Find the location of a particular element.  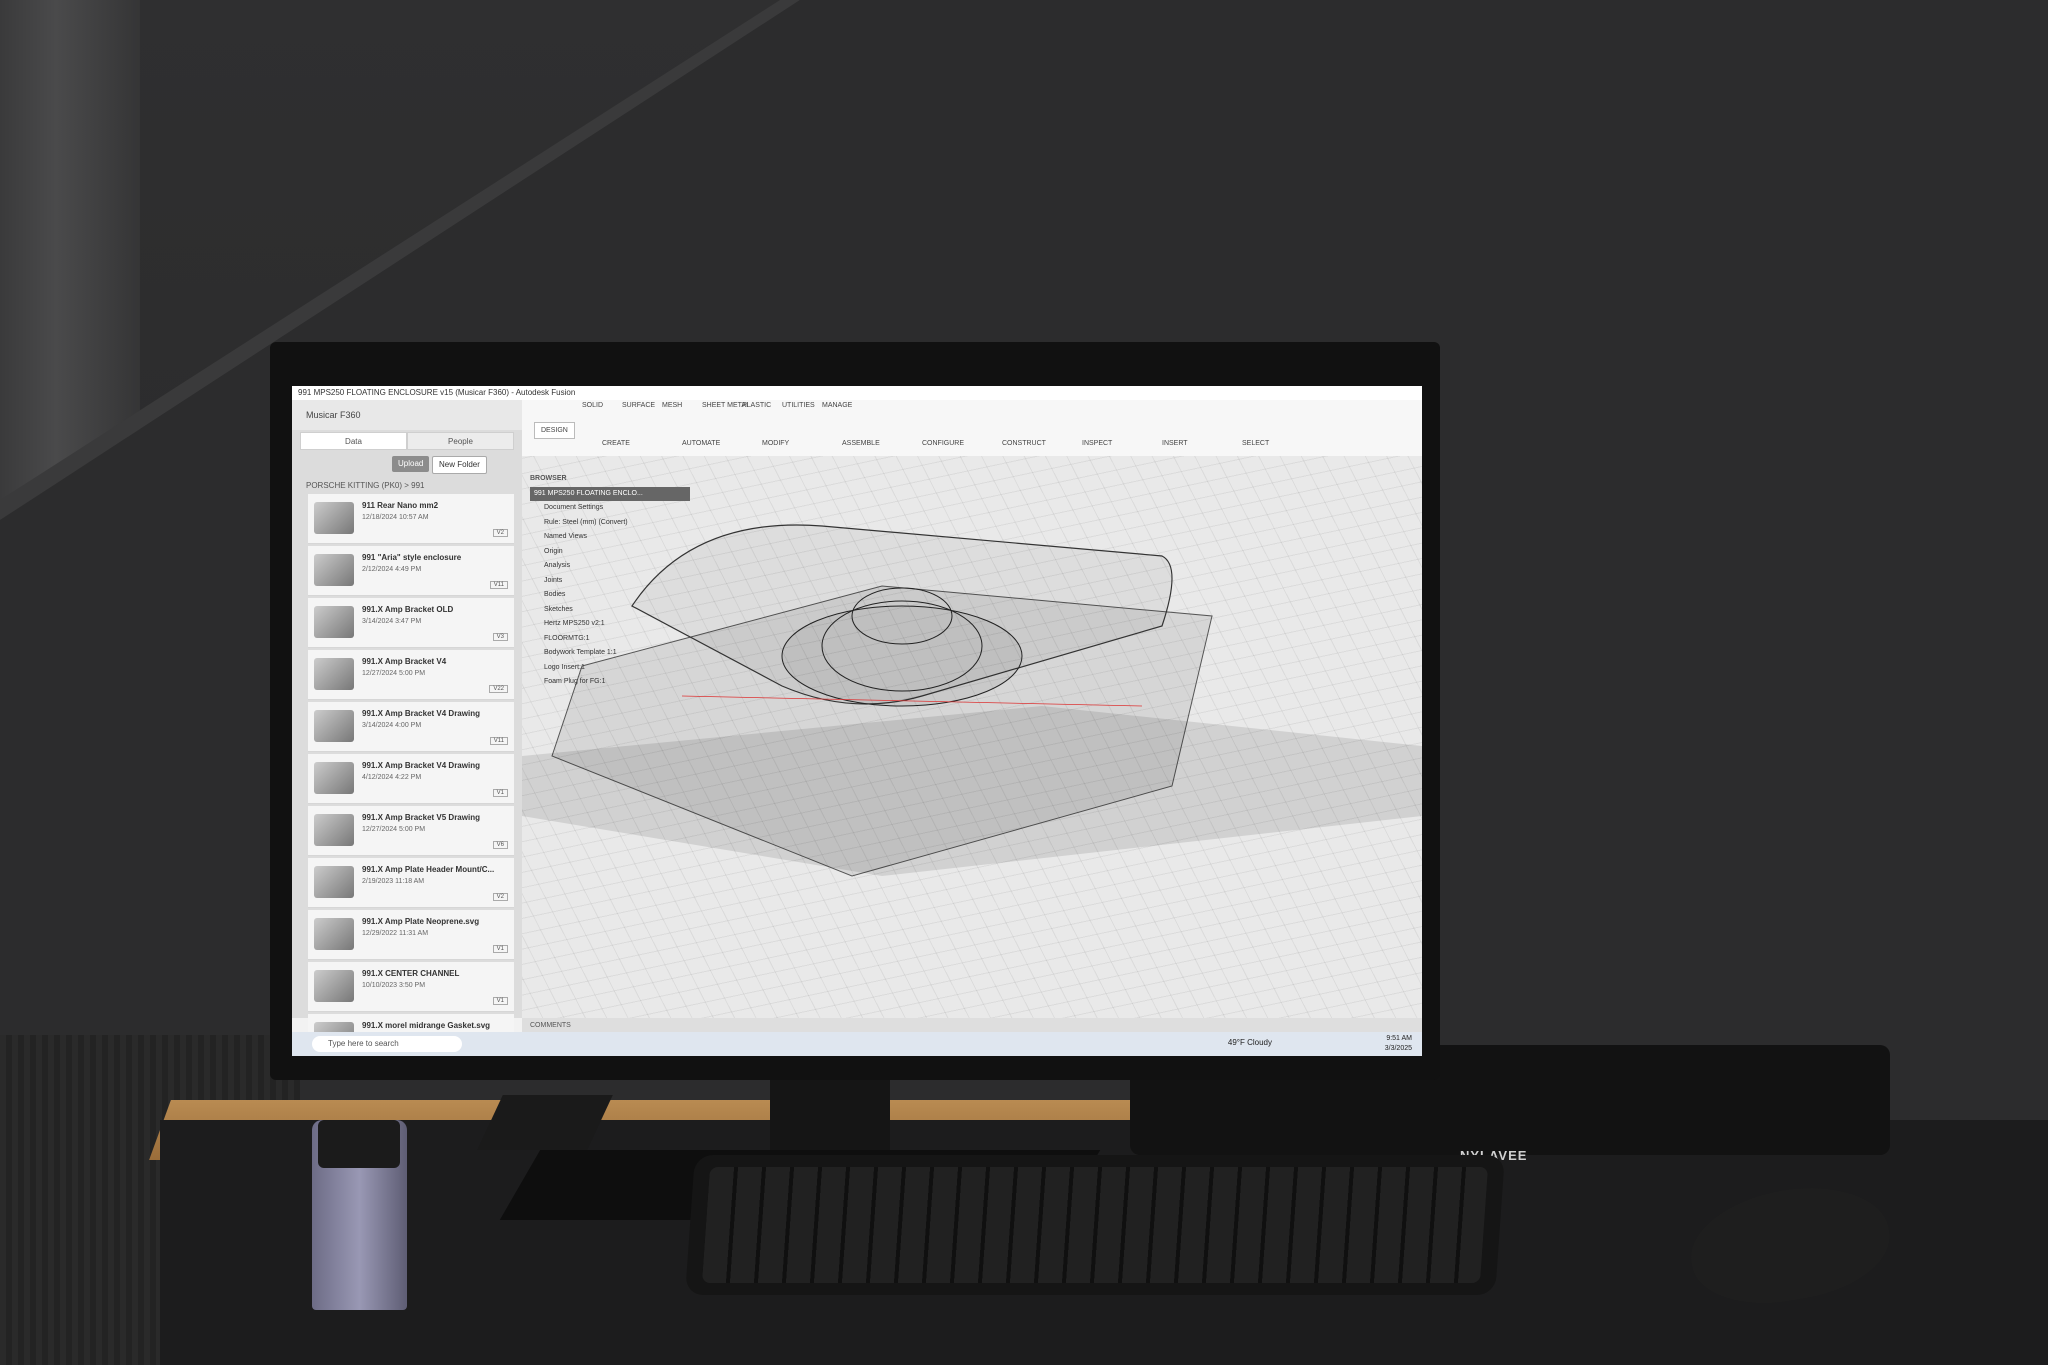

upload-button: Upload is located at coordinates (411, 464).